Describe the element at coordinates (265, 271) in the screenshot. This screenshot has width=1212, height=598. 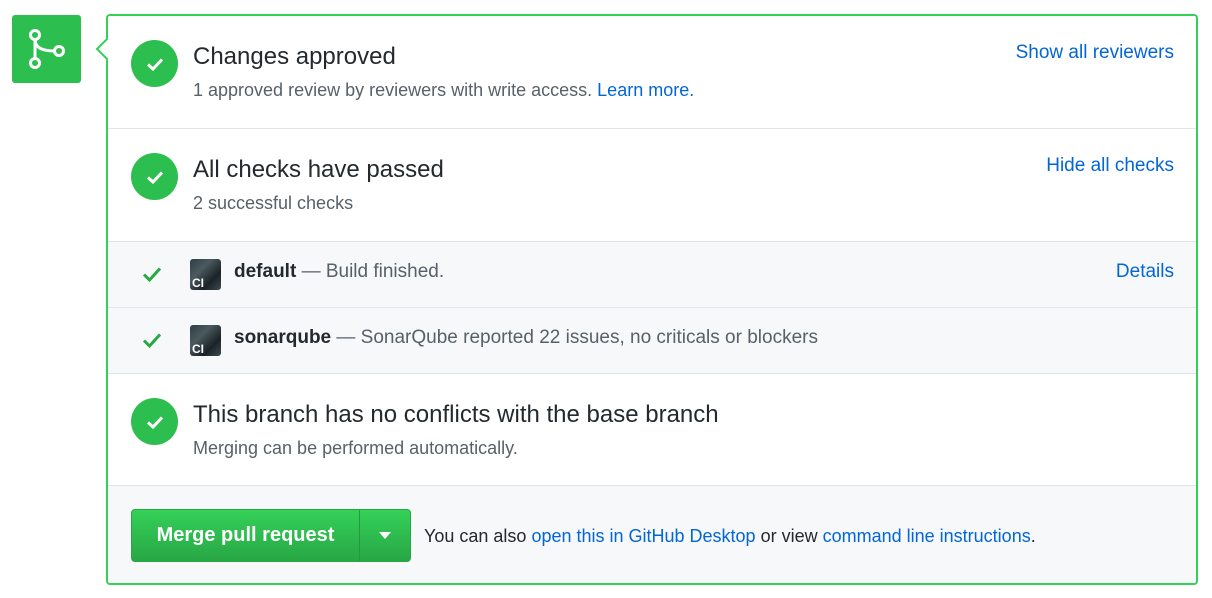
I see `check-name: default` at that location.